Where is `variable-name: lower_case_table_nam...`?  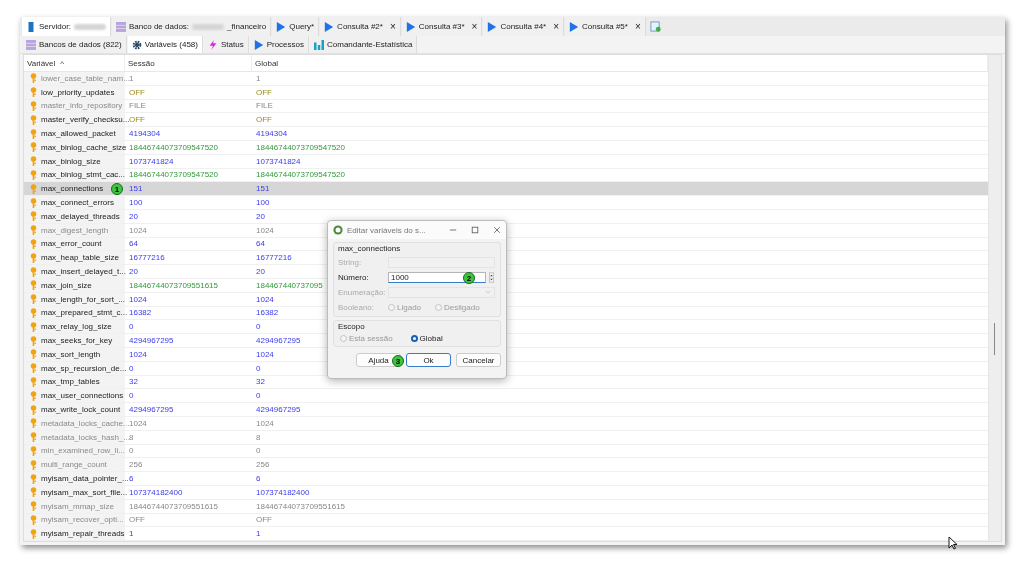 variable-name: lower_case_table_nam... is located at coordinates (85, 78).